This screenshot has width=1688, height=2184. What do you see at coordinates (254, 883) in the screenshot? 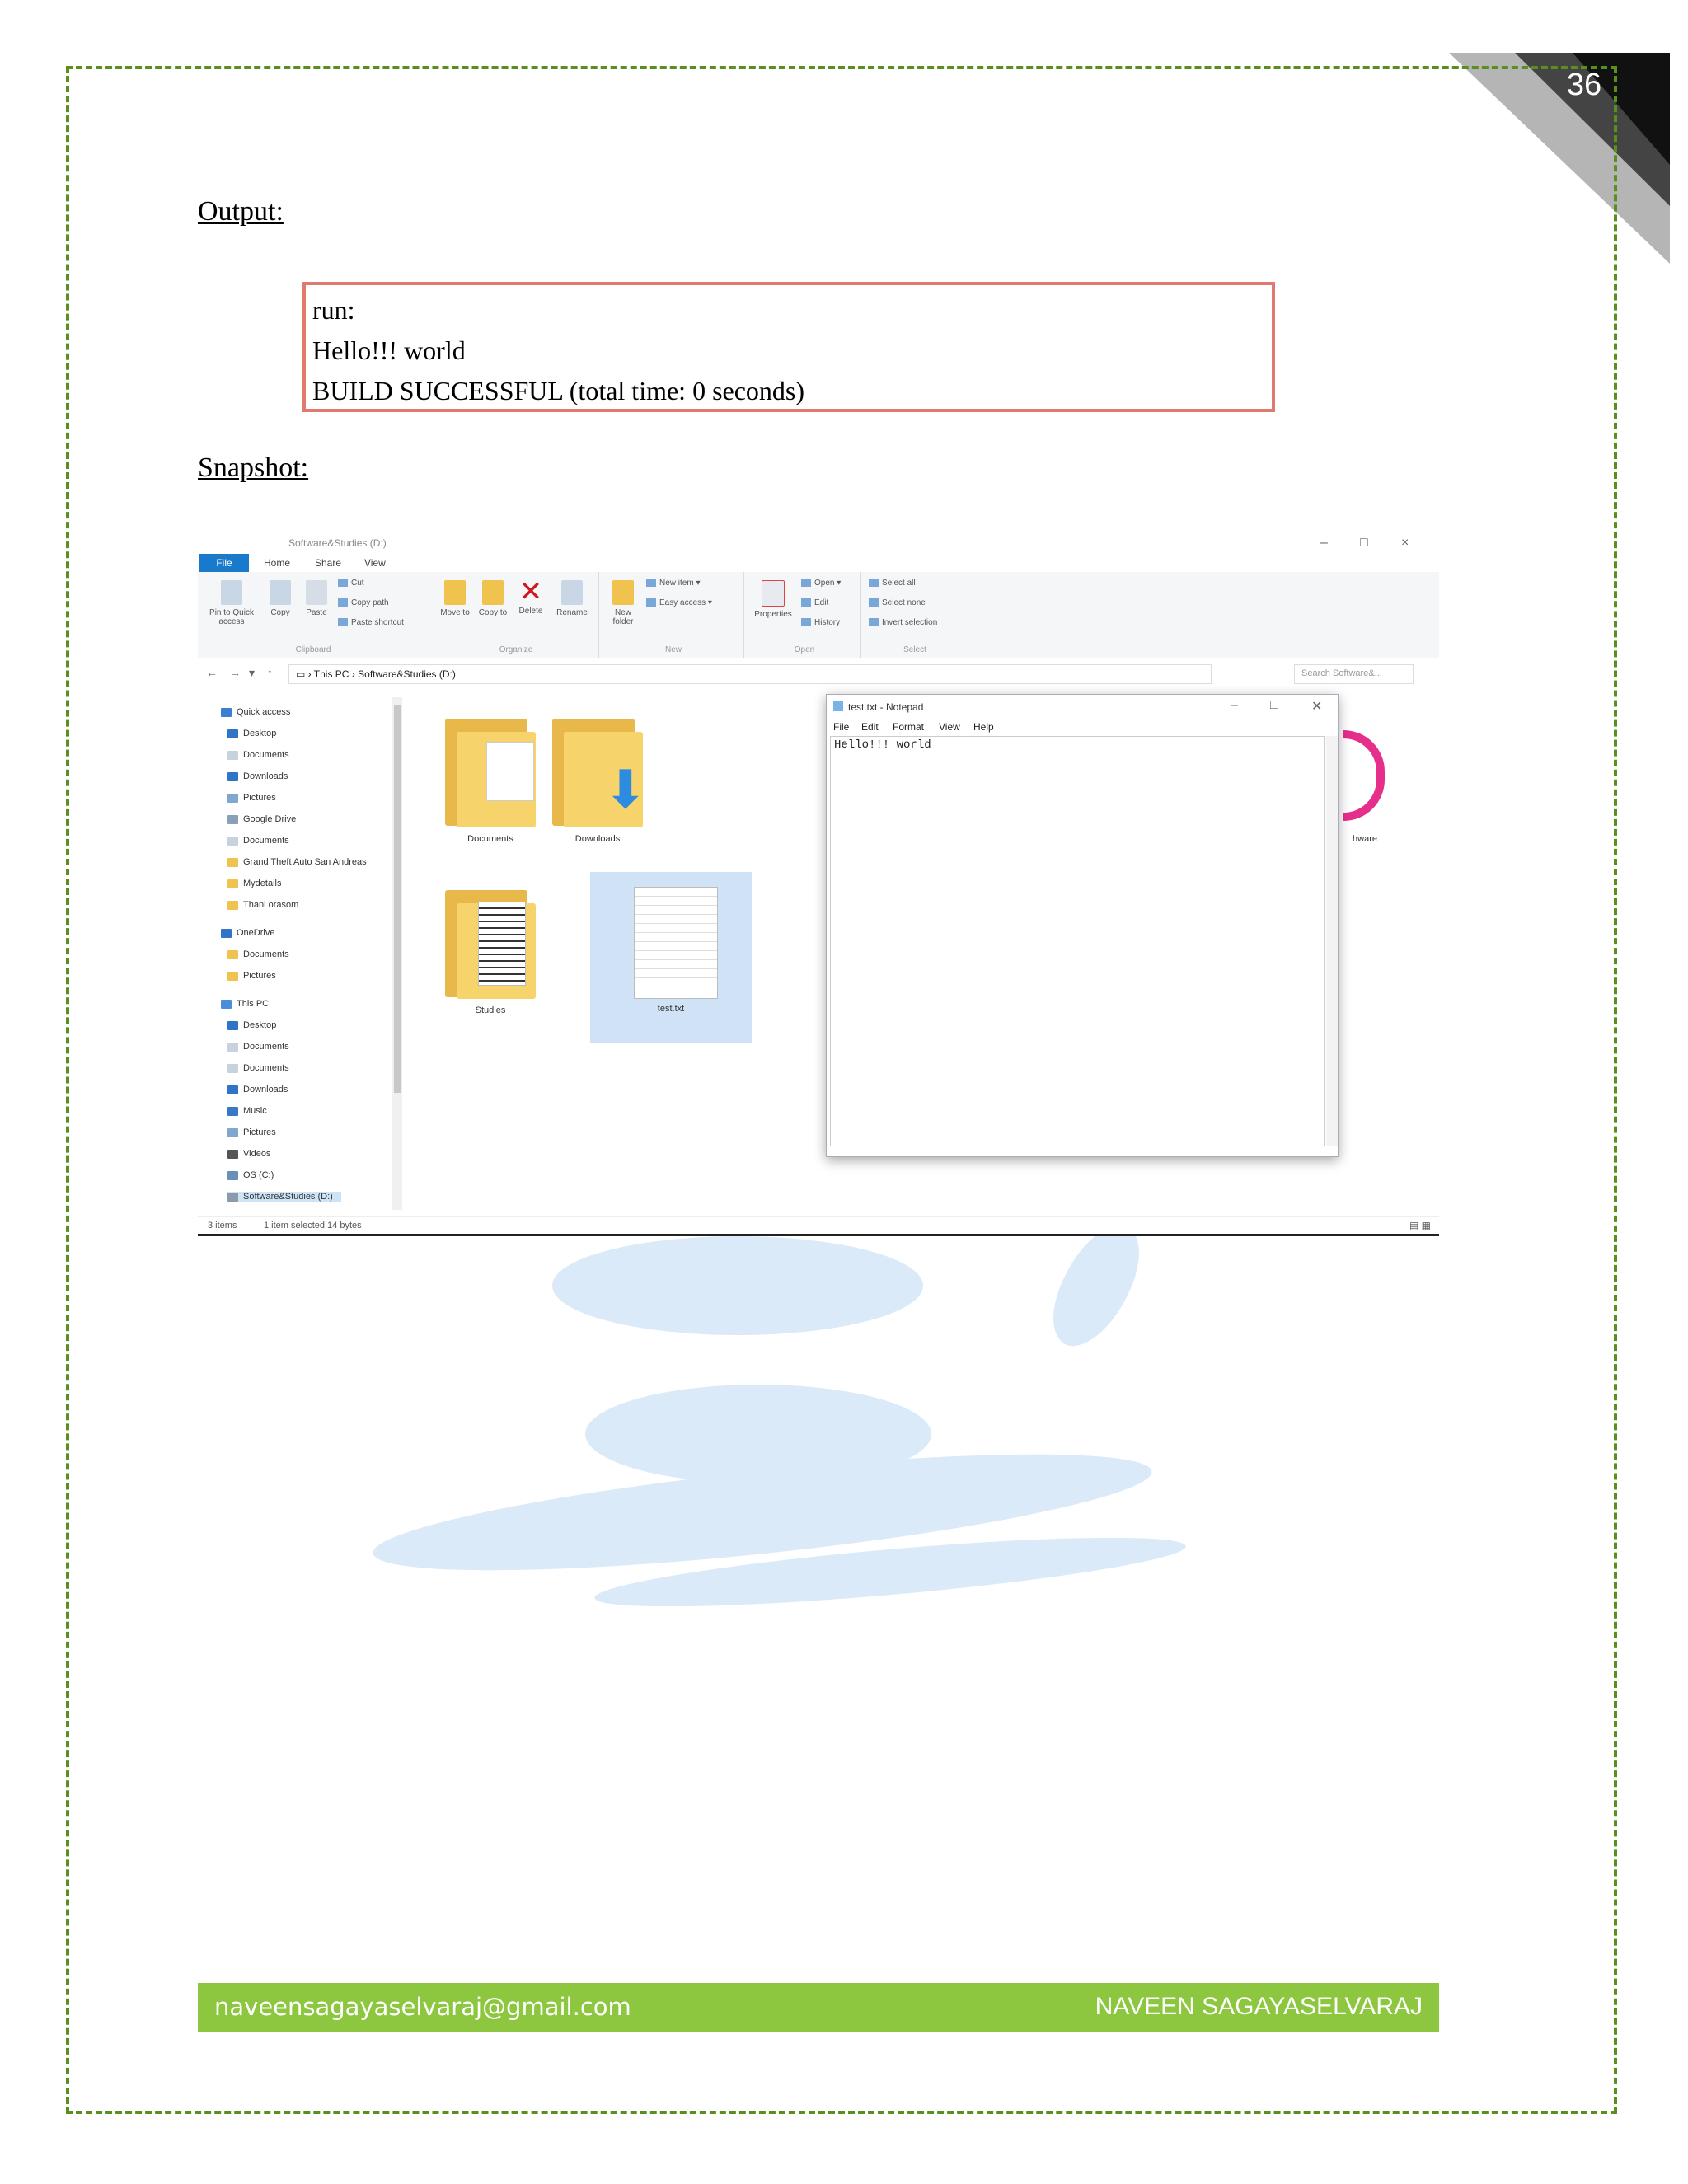
I see `nav-item: Mydetails` at bounding box center [254, 883].